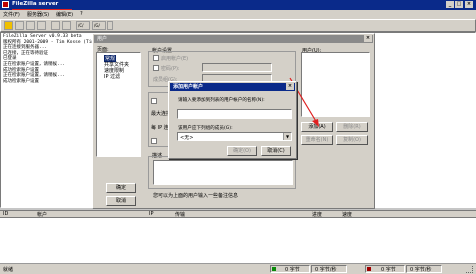  I want to click on chevron-down-icon: ▼, so click(287, 136).